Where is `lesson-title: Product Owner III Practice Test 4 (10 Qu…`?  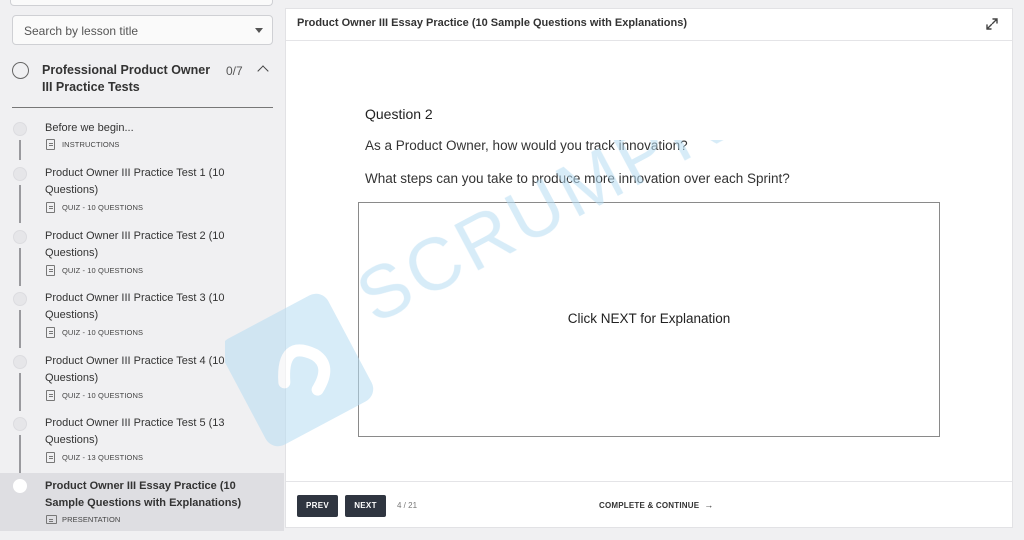 lesson-title: Product Owner III Practice Test 4 (10 Qu… is located at coordinates (135, 369).